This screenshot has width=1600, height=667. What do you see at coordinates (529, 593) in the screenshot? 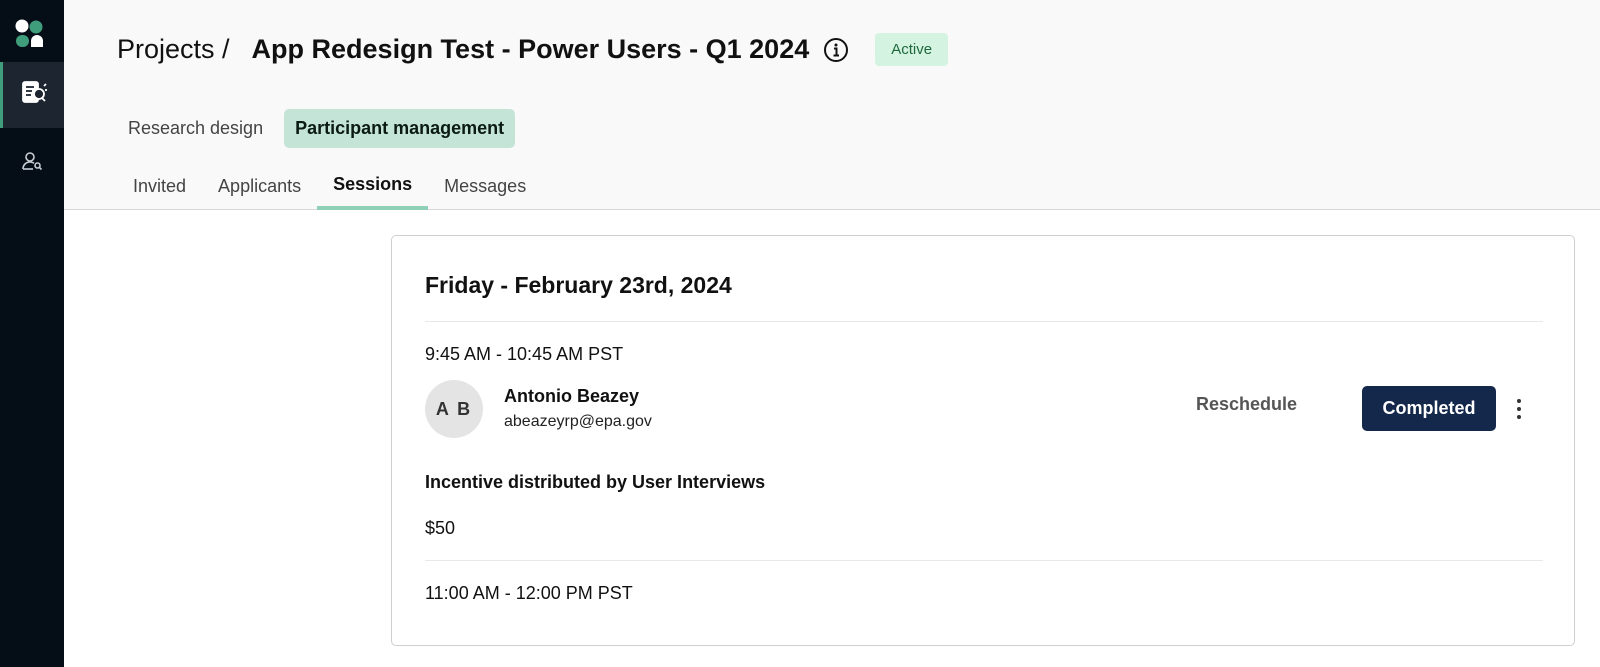
I see `session-time: 11:00 AM - 12:00 PM PST` at bounding box center [529, 593].